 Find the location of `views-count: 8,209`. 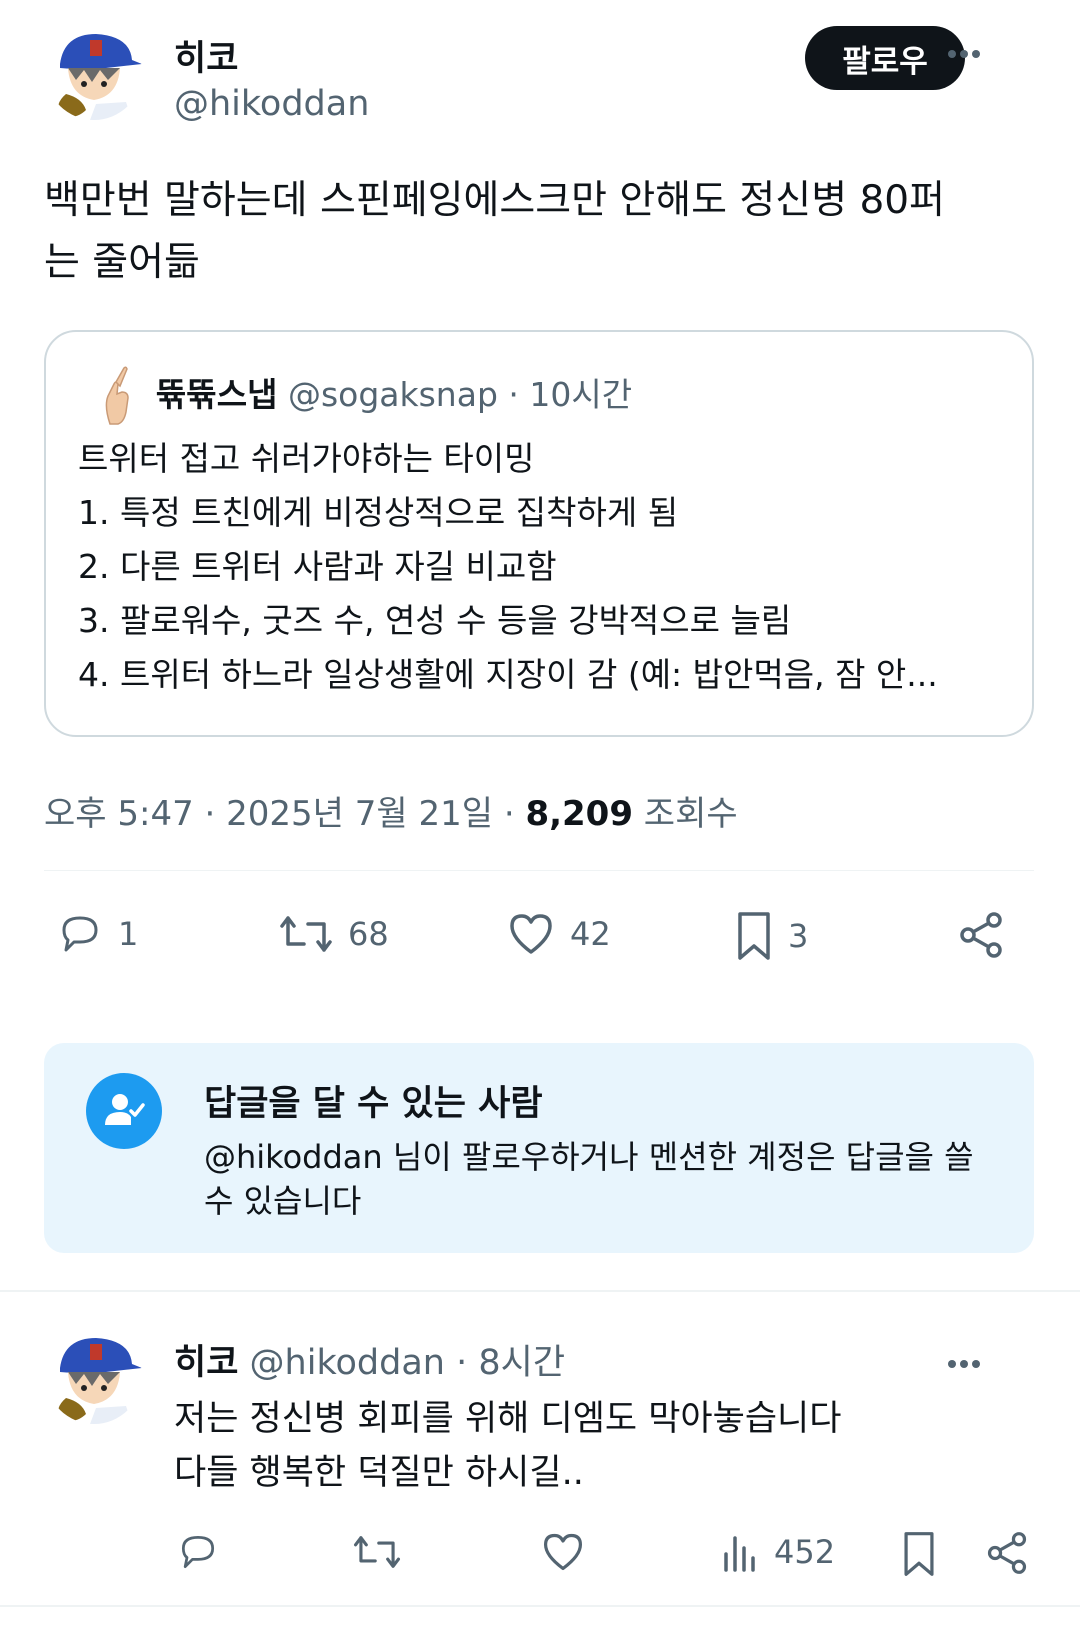

views-count: 8,209 is located at coordinates (579, 814).